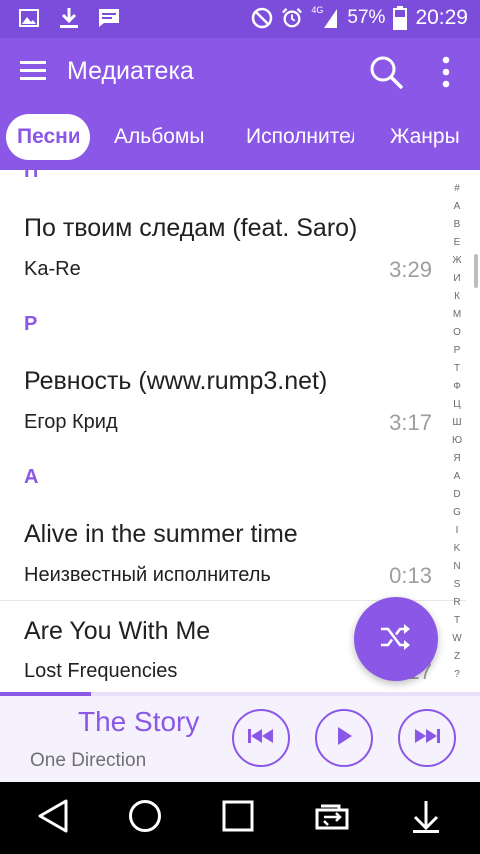  What do you see at coordinates (147, 575) in the screenshot?
I see `song-artist: Неизвестный исполнитель` at bounding box center [147, 575].